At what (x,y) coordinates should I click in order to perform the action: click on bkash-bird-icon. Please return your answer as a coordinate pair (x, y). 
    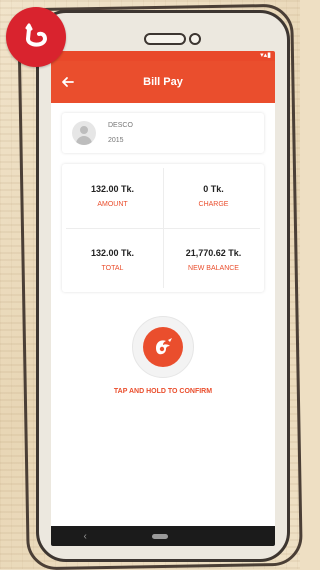
    Looking at the image, I should click on (164, 346).